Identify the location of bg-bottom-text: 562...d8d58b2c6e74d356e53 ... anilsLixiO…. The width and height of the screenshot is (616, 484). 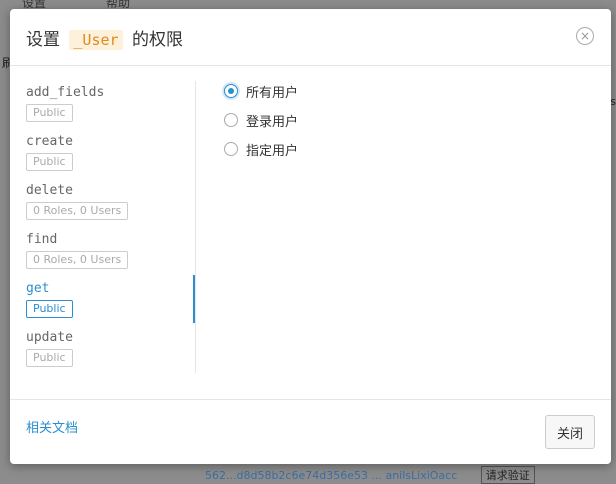
(331, 475).